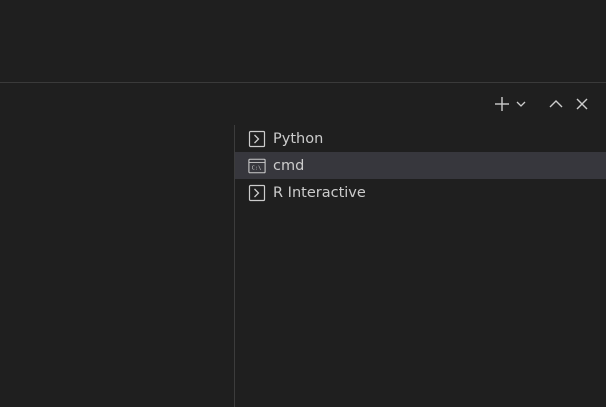 This screenshot has width=606, height=407. I want to click on chevron-up-icon, so click(556, 104).